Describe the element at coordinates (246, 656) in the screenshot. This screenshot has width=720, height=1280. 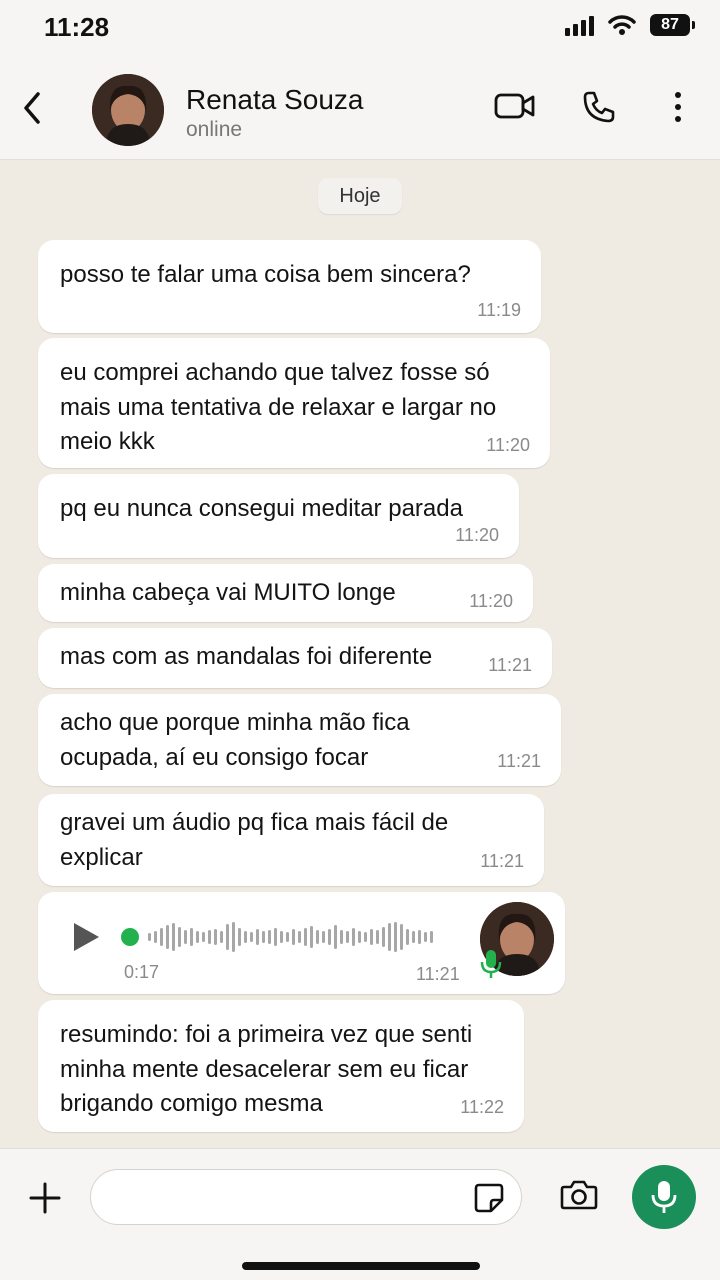
I see `message-text: mas com as mandalas foi diferente` at that location.